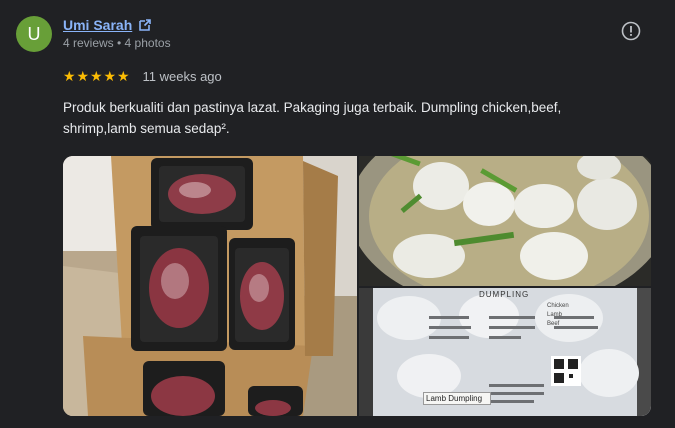 This screenshot has width=675, height=428. I want to click on reviewer-meta: 4 reviews • 4 photos, so click(117, 43).